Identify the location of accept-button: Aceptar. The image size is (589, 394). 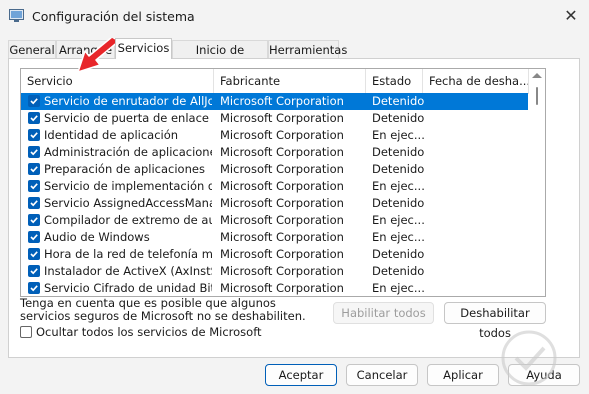
(301, 375).